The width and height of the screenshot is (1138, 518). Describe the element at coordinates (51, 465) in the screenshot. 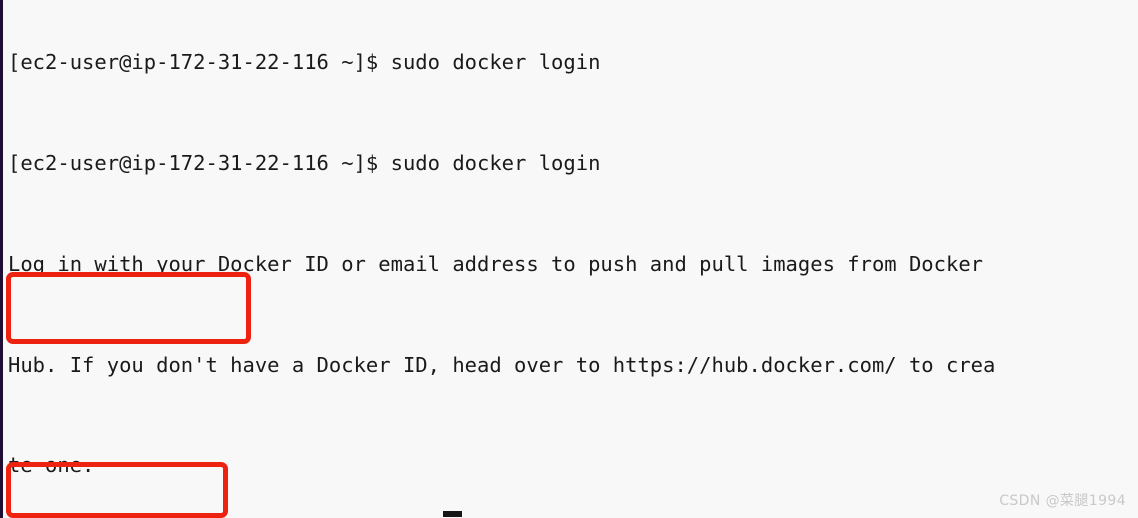

I see `terminal-line: te one.` at that location.